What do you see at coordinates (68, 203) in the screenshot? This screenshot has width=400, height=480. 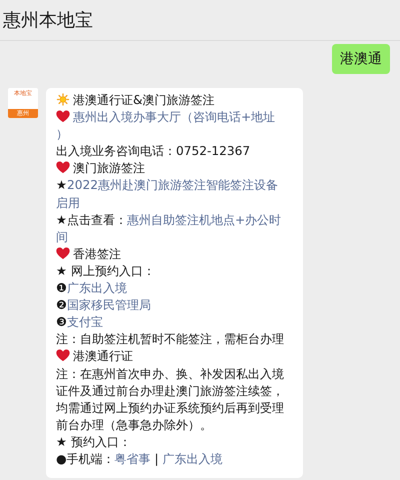 I see `message-link: 启用` at bounding box center [68, 203].